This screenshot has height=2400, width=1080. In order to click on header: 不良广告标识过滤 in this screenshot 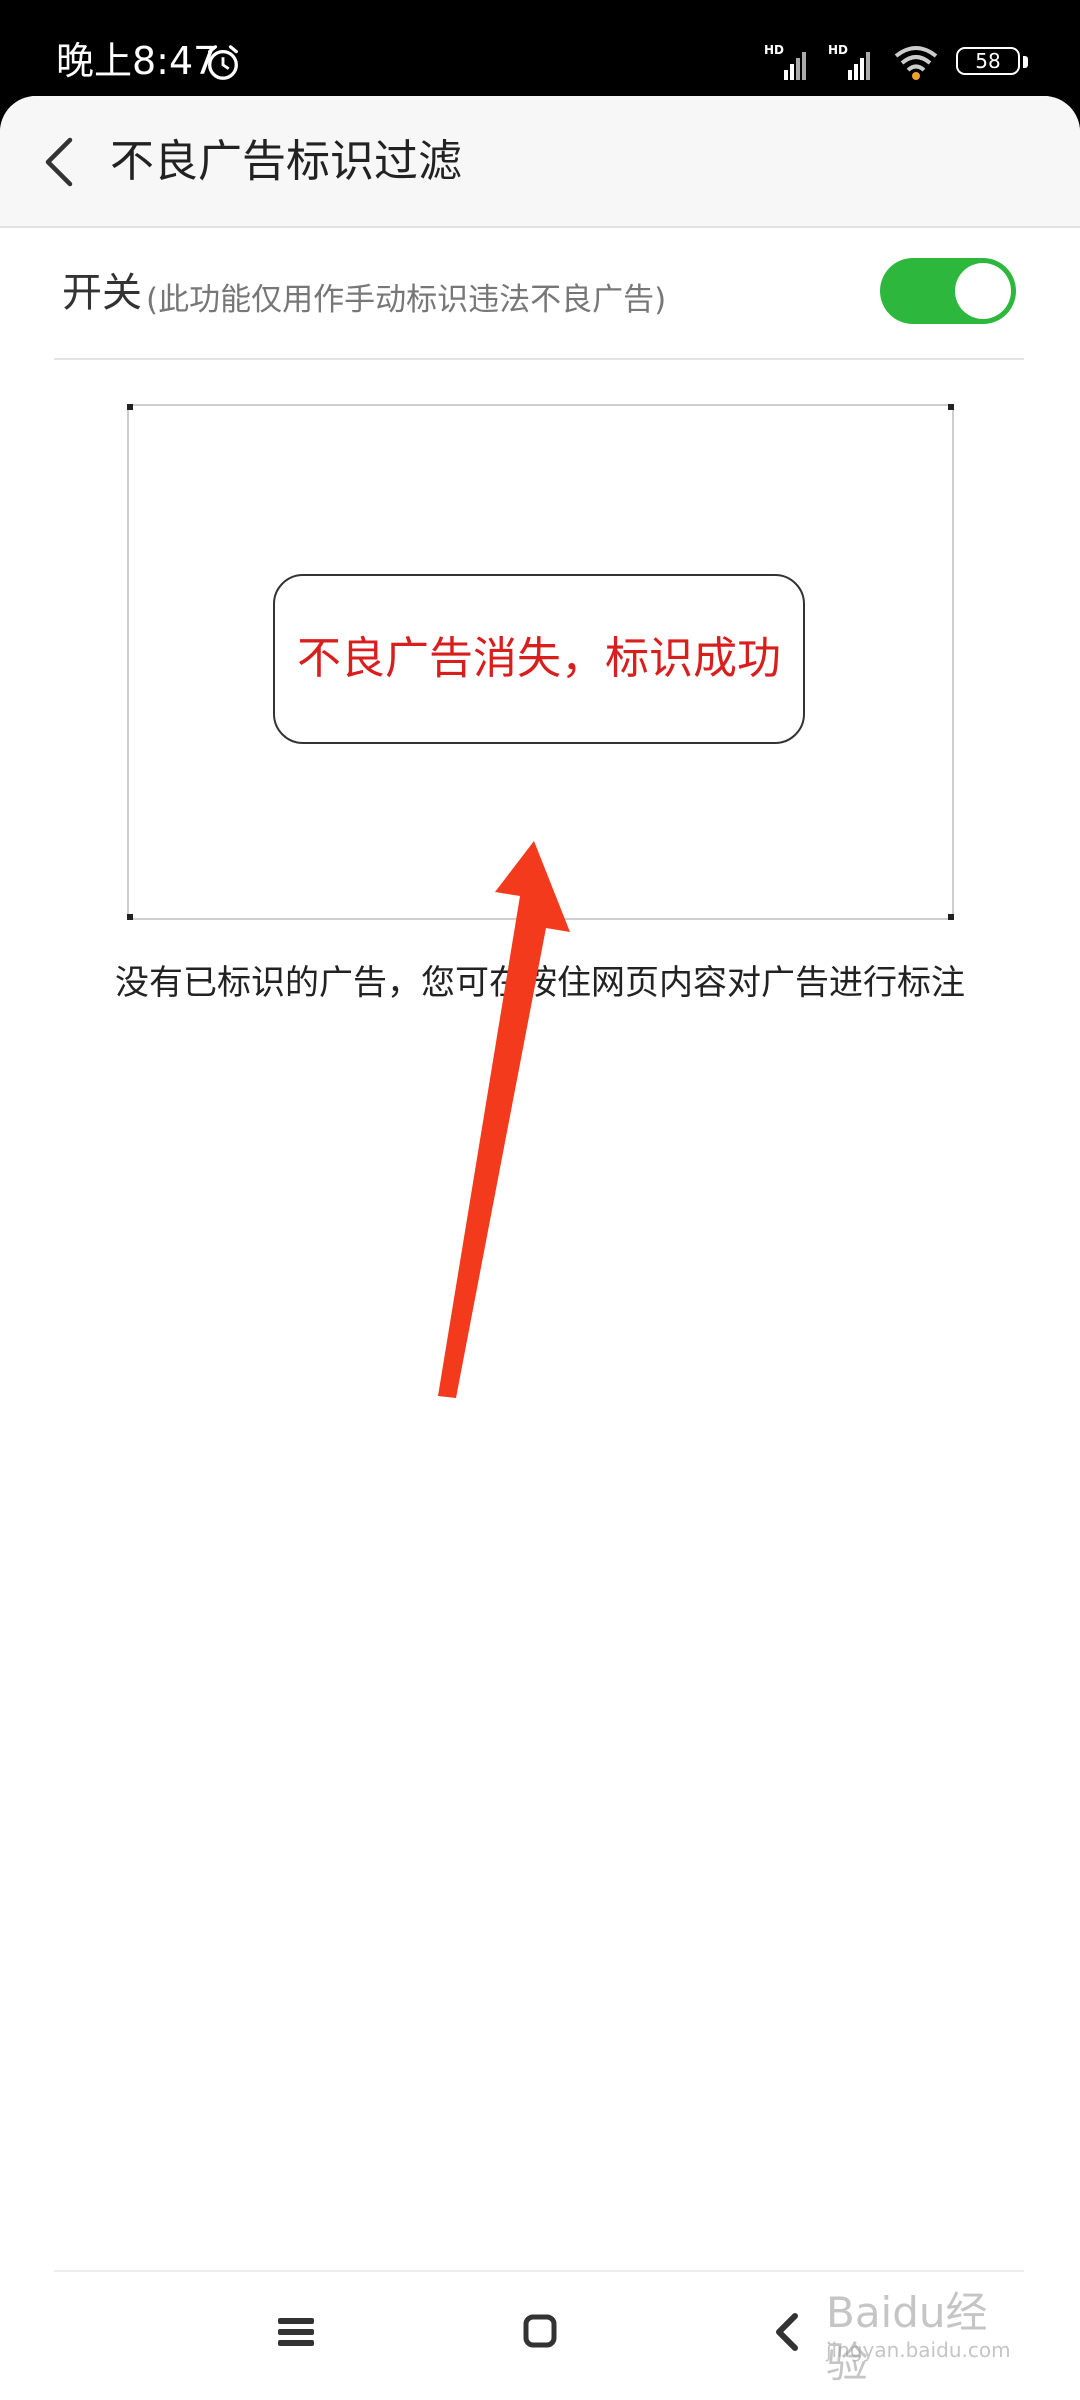, I will do `click(540, 162)`.